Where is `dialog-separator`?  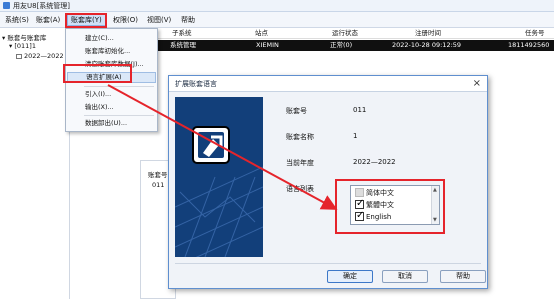 dialog-separator is located at coordinates (328, 263).